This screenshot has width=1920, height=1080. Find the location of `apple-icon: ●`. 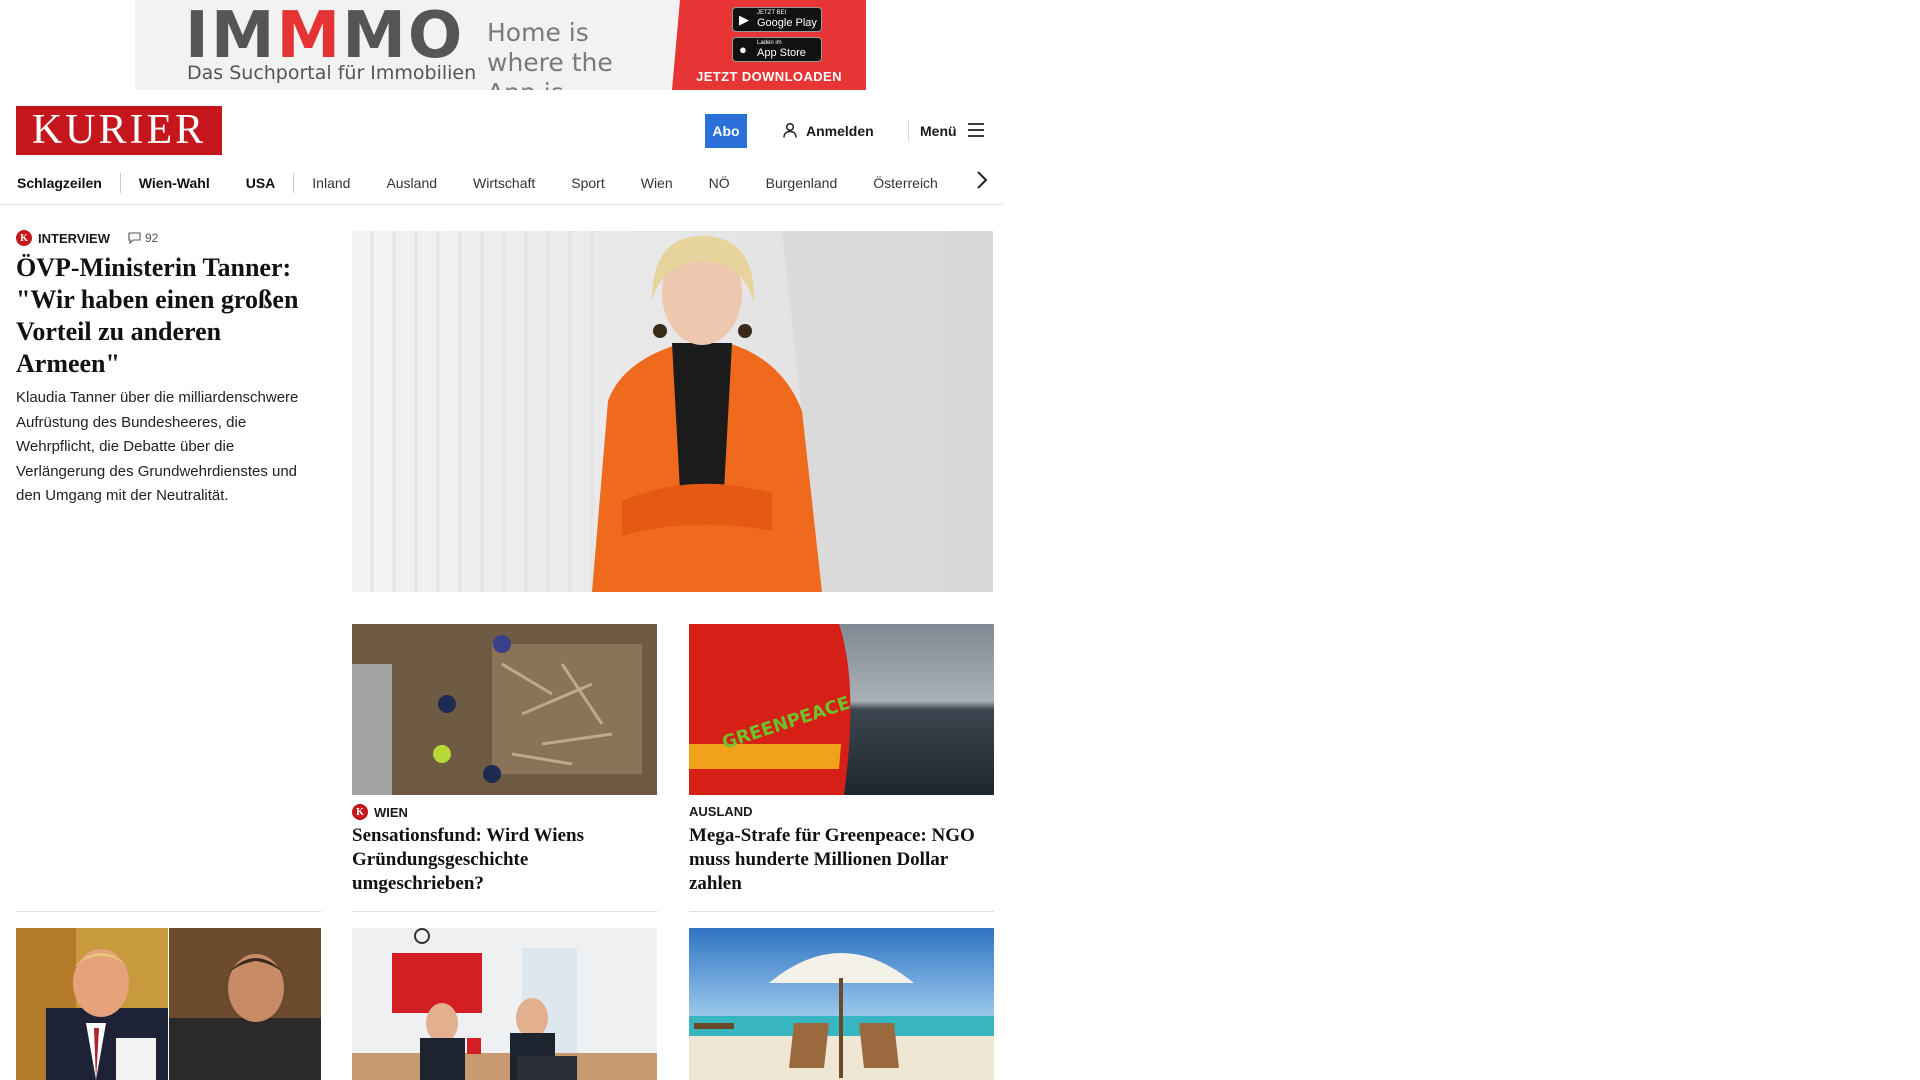

apple-icon: ● is located at coordinates (743, 49).